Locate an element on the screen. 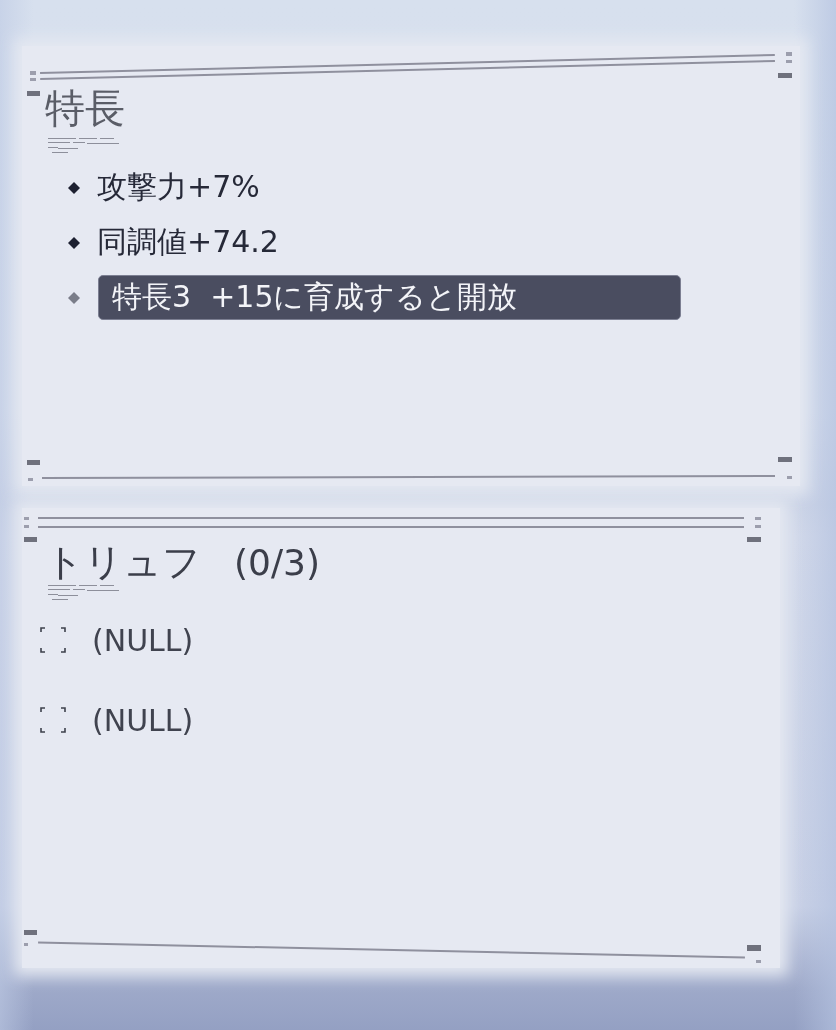 The image size is (836, 1030). locked-trait-label: 特長3 +15に育成すると開放 is located at coordinates (389, 297).